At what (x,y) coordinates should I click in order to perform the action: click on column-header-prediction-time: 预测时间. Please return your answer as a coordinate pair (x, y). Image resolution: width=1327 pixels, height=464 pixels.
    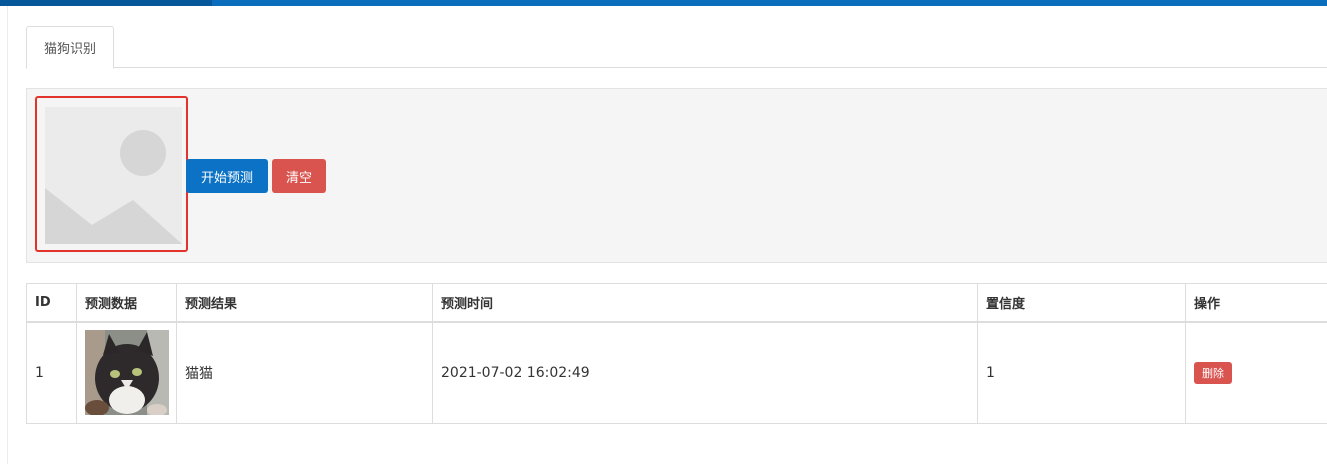
    Looking at the image, I should click on (705, 303).